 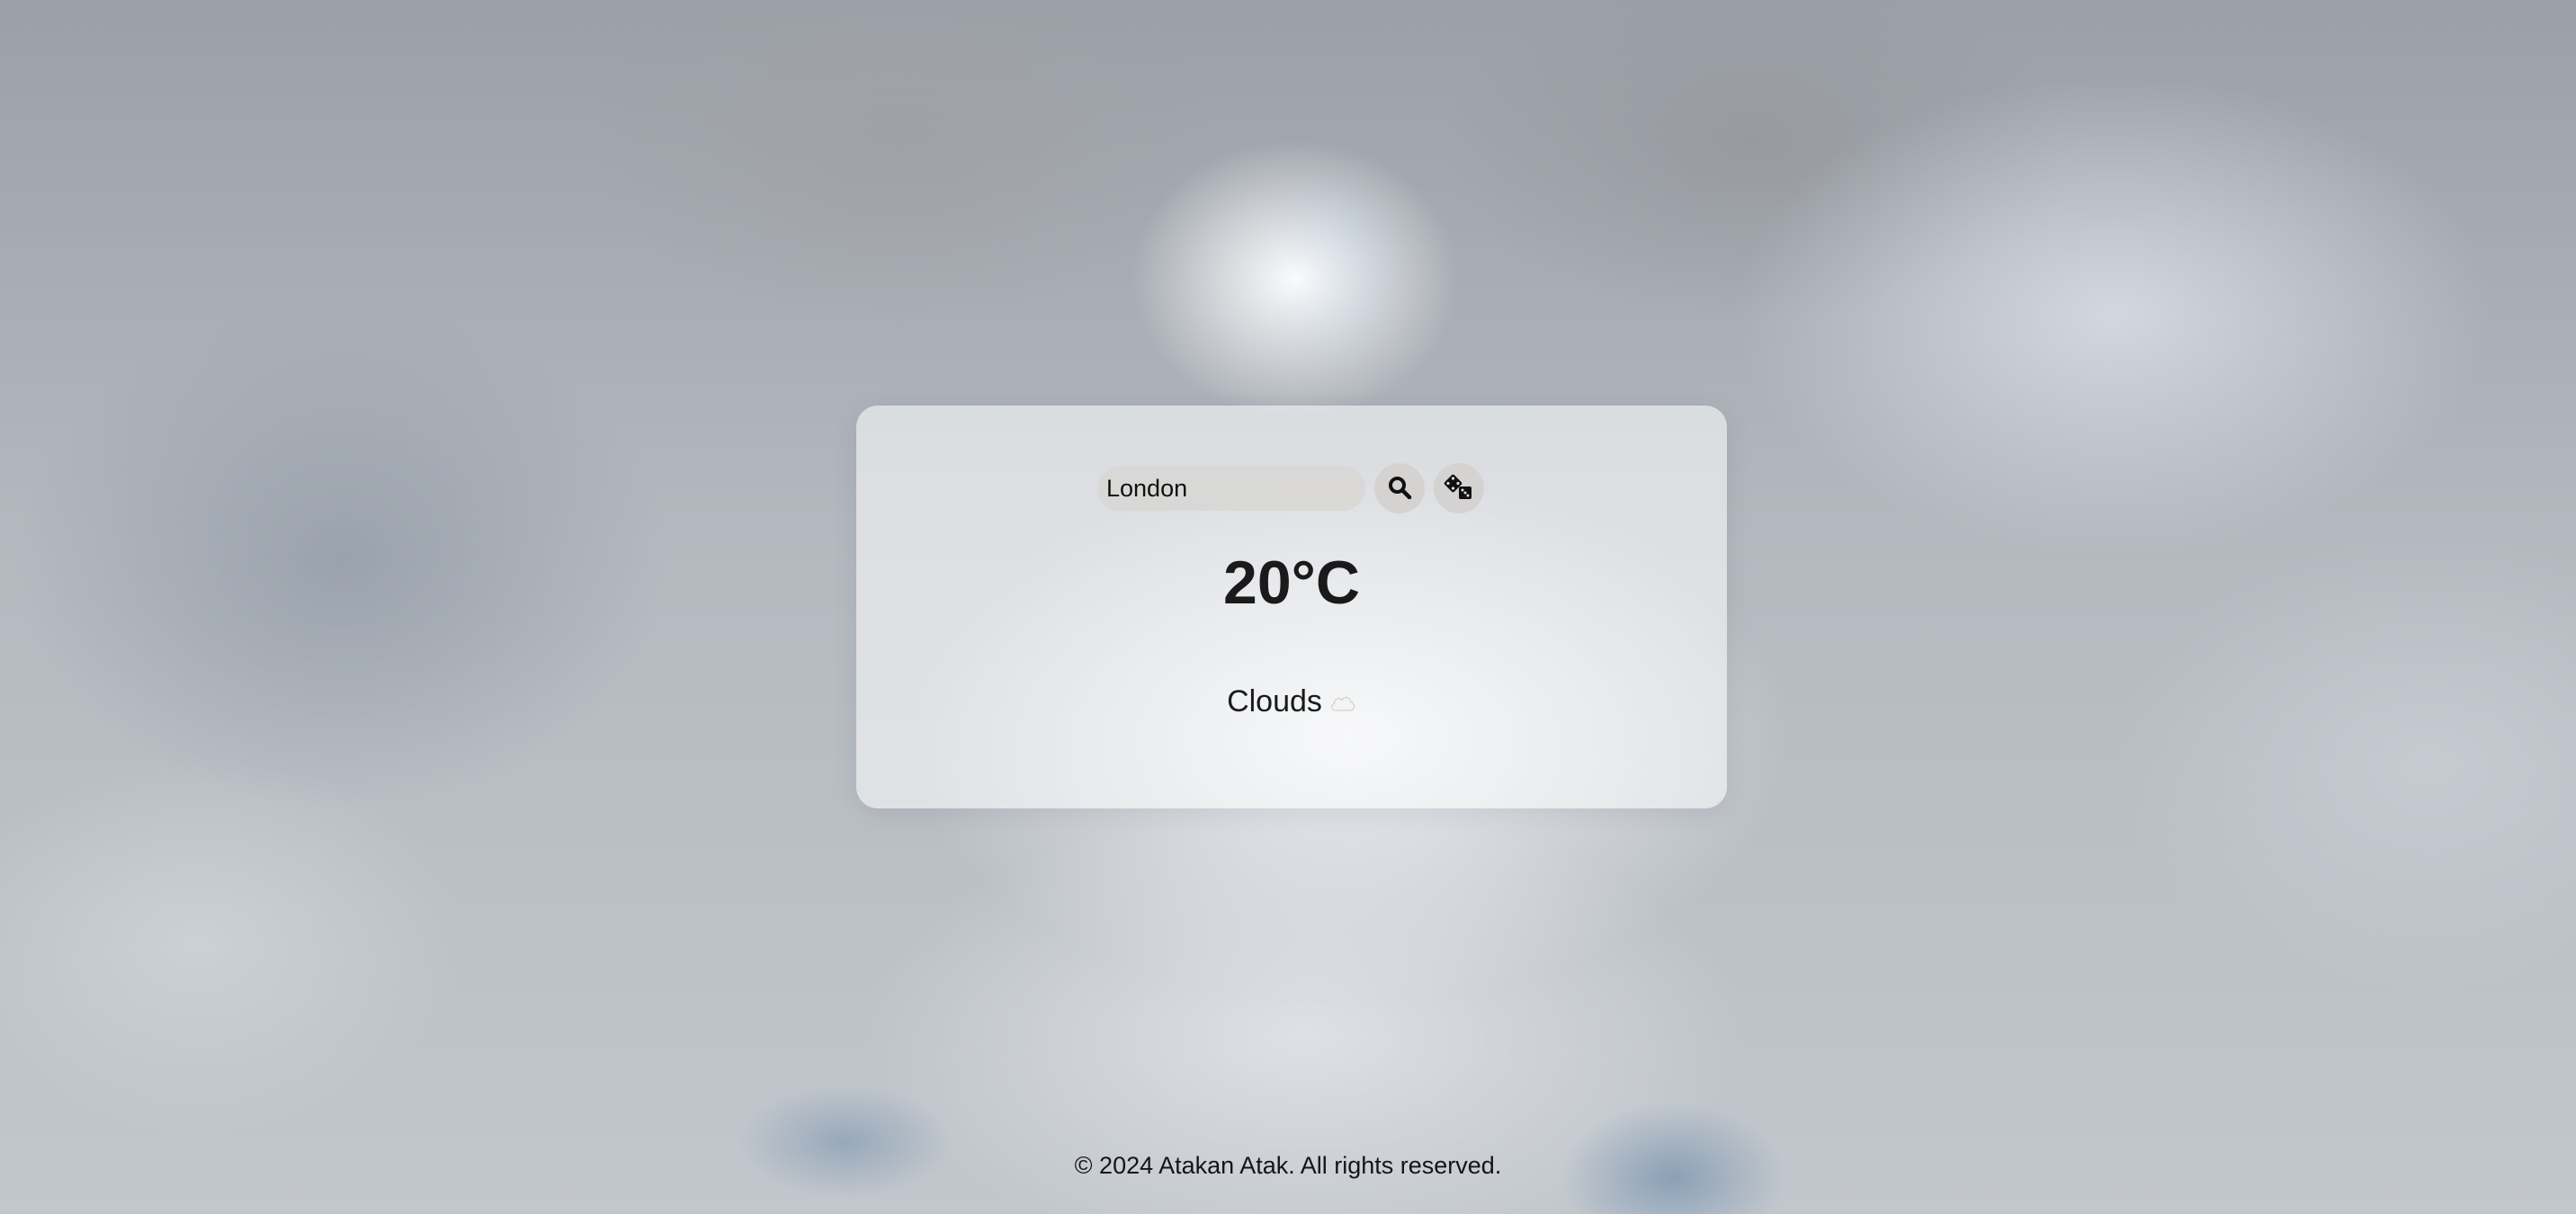 I want to click on weather-condition: Clouds, so click(x=1291, y=703).